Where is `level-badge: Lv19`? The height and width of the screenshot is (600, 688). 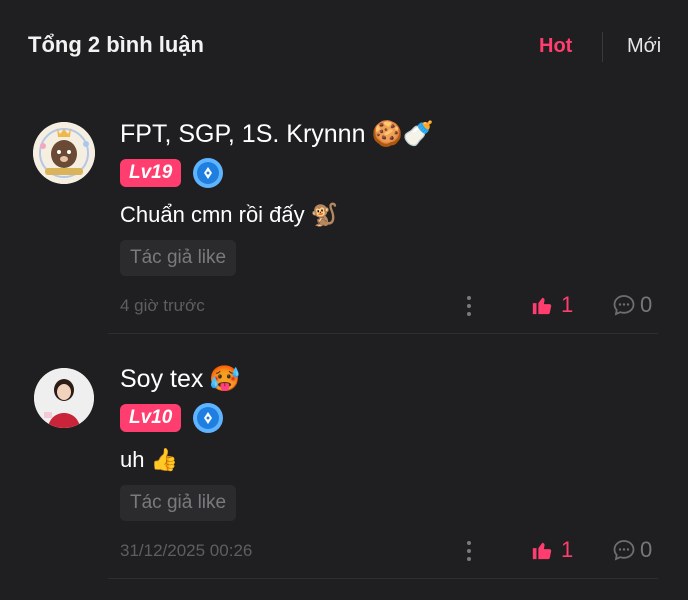 level-badge: Lv19 is located at coordinates (151, 173).